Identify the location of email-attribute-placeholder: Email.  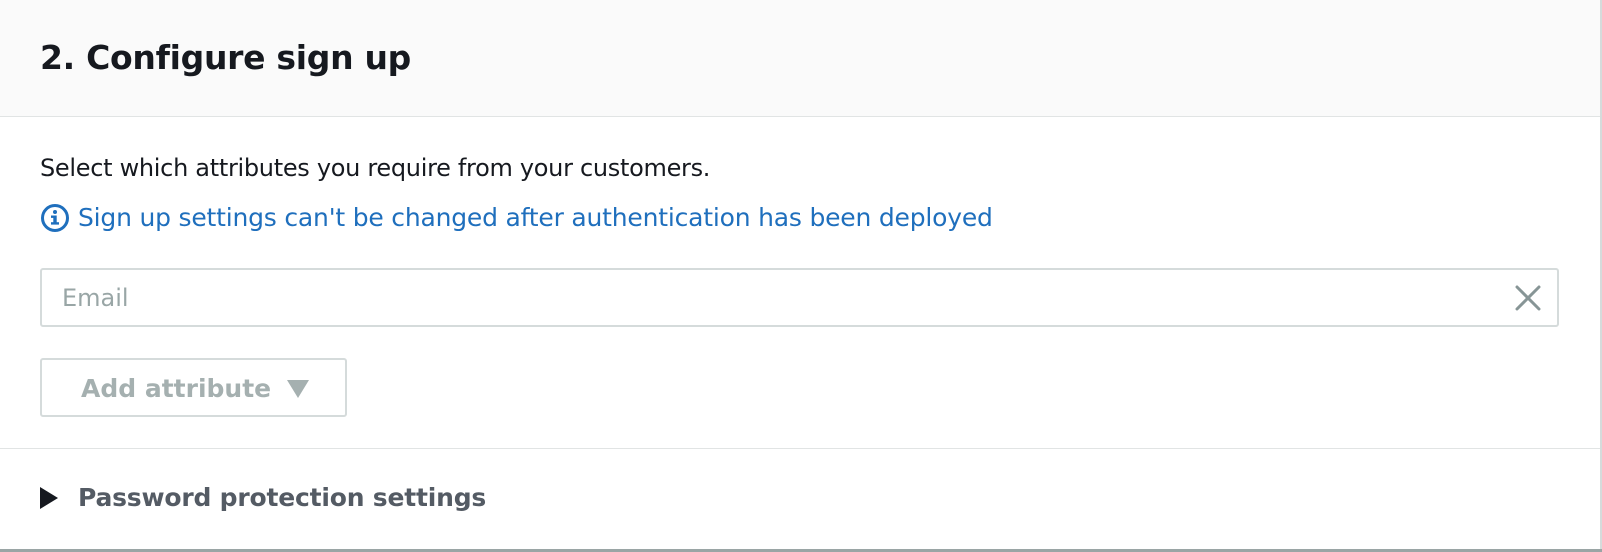
(95, 298).